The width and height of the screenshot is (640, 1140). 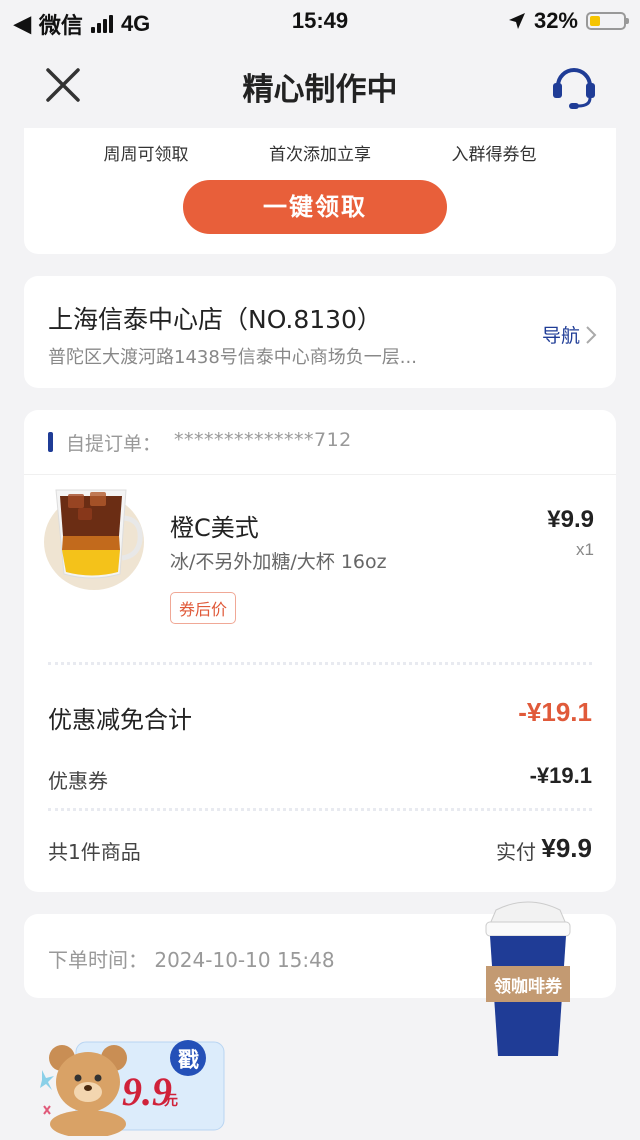 What do you see at coordinates (114, 444) in the screenshot?
I see `order-label: 自提订单：` at bounding box center [114, 444].